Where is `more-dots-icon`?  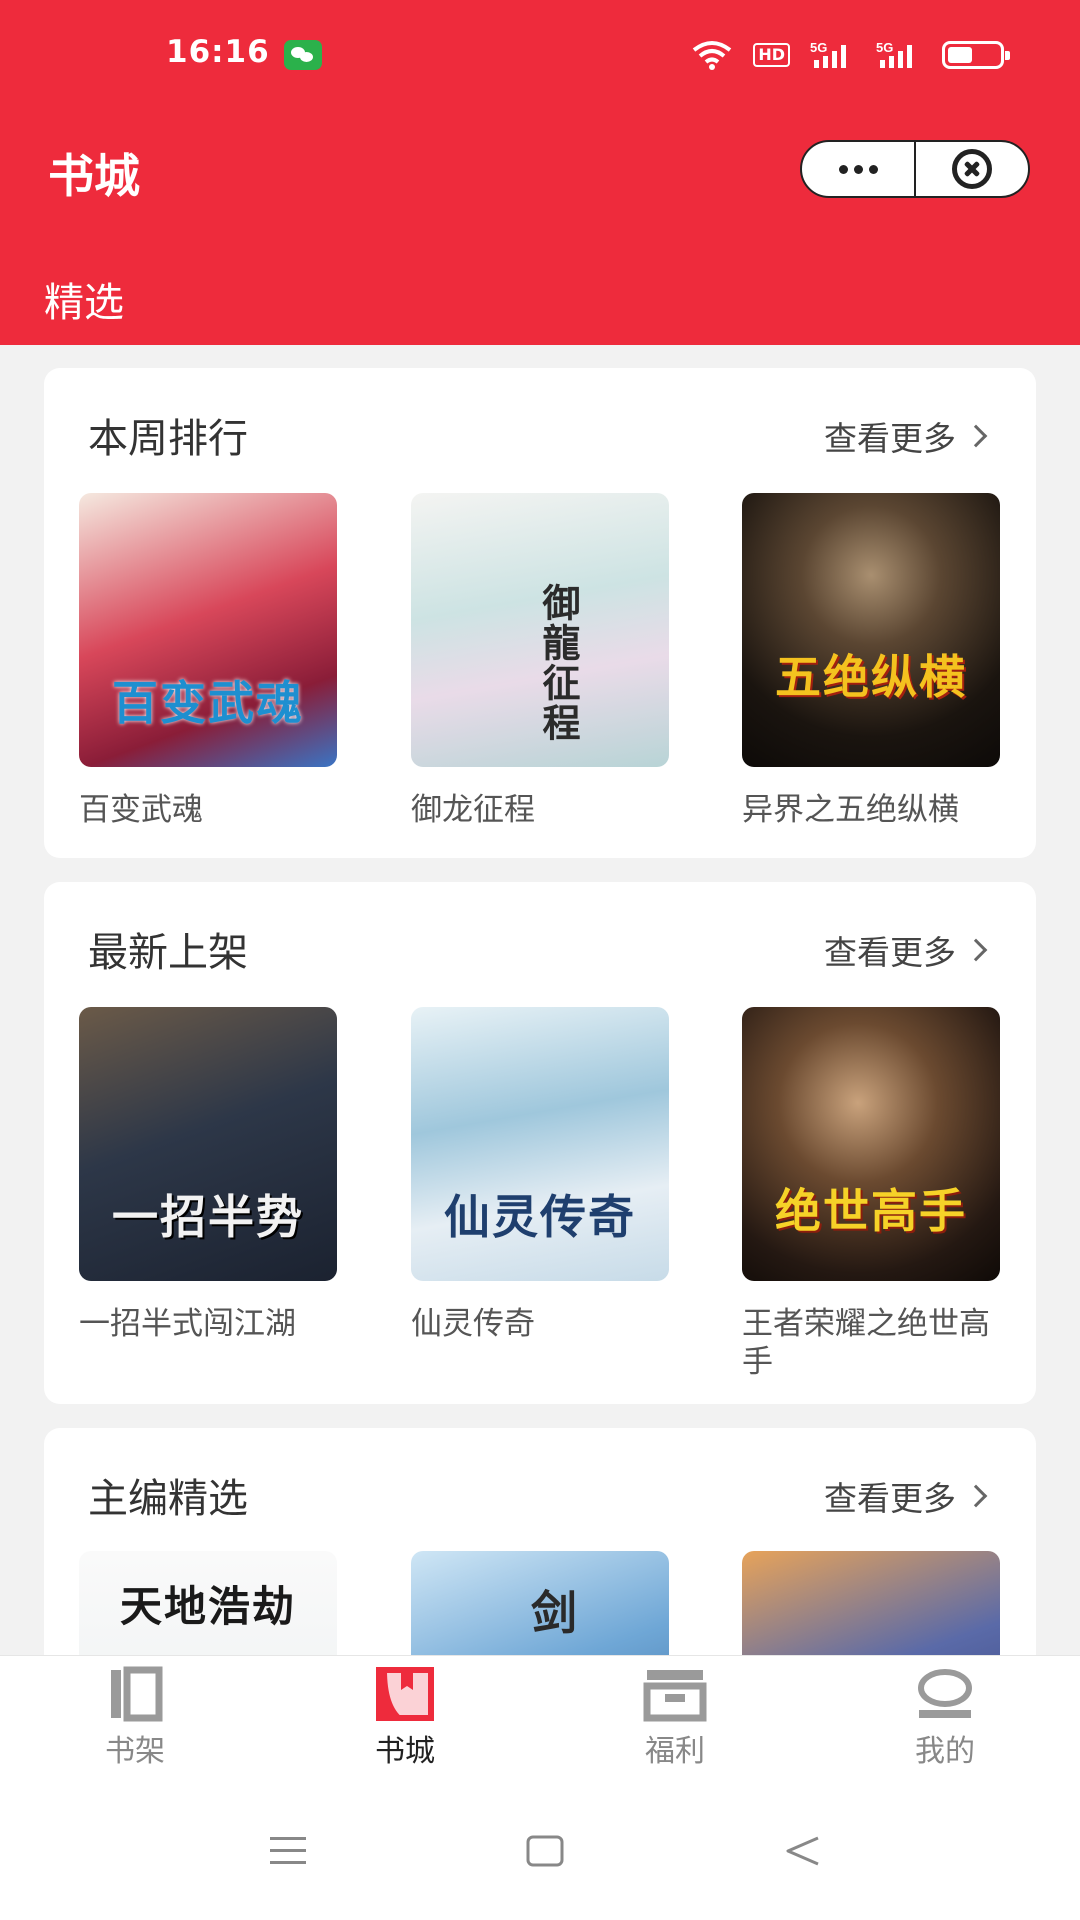 more-dots-icon is located at coordinates (858, 169).